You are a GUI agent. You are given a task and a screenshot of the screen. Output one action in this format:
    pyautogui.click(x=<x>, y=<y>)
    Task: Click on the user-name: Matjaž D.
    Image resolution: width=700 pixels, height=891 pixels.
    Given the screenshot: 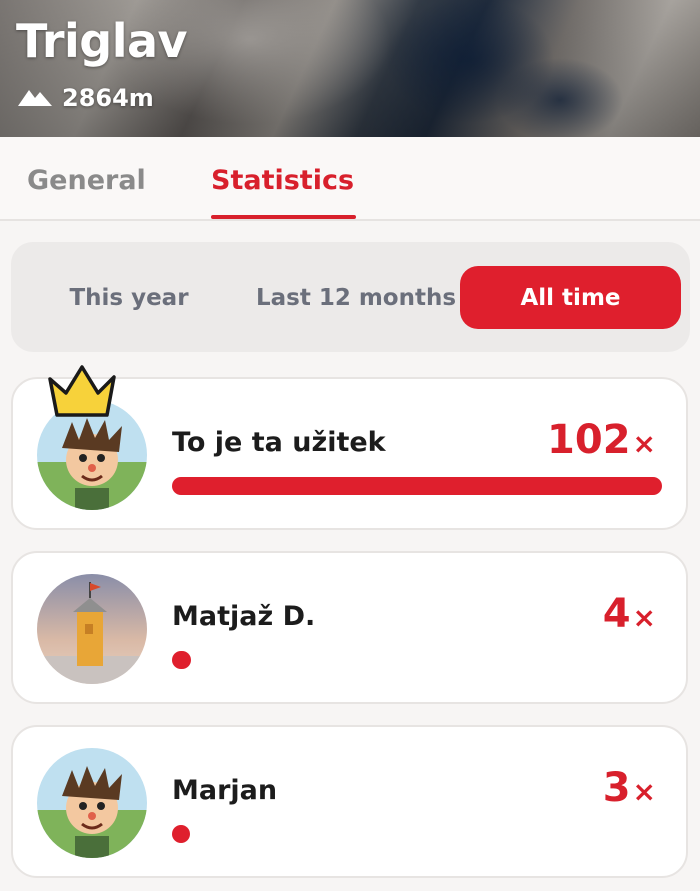 What is the action you would take?
    pyautogui.click(x=244, y=616)
    